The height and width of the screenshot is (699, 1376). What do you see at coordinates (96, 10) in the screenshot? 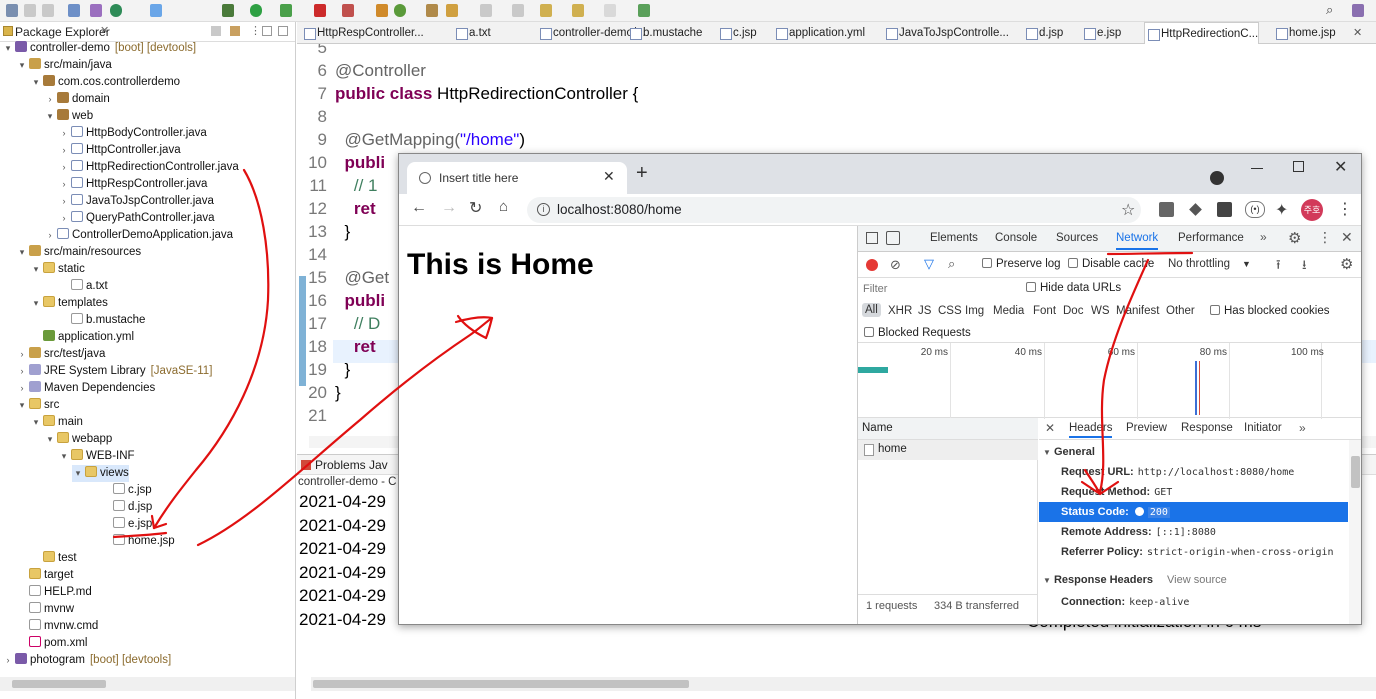
I see `skip-icon` at bounding box center [96, 10].